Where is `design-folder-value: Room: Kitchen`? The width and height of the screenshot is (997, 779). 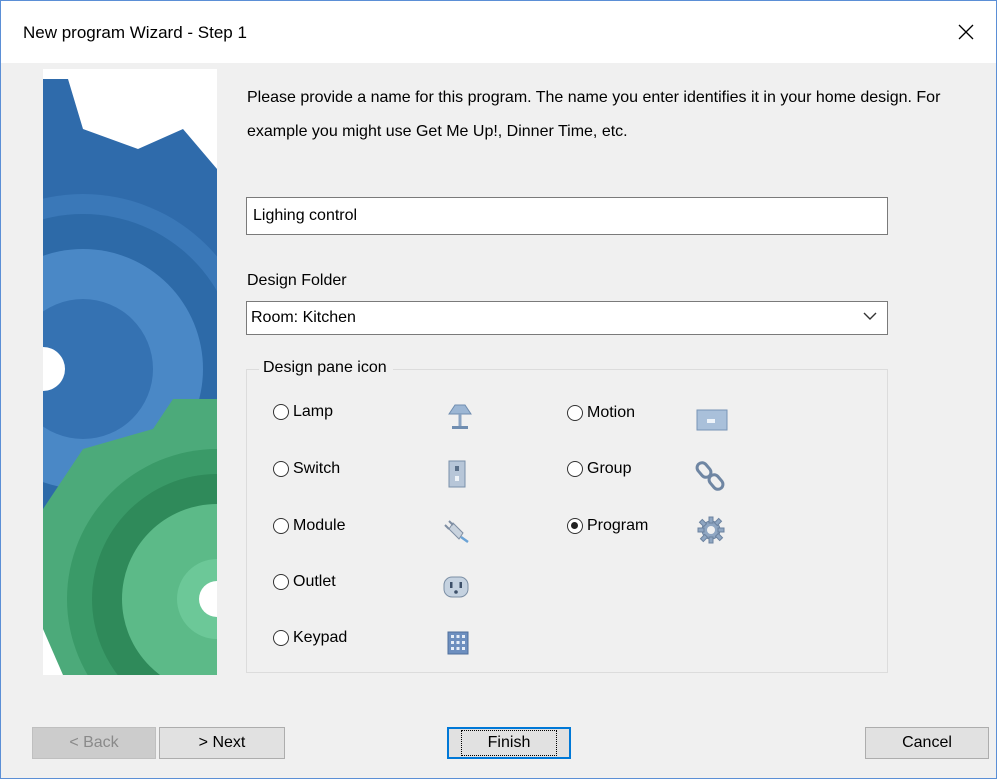 design-folder-value: Room: Kitchen is located at coordinates (303, 317).